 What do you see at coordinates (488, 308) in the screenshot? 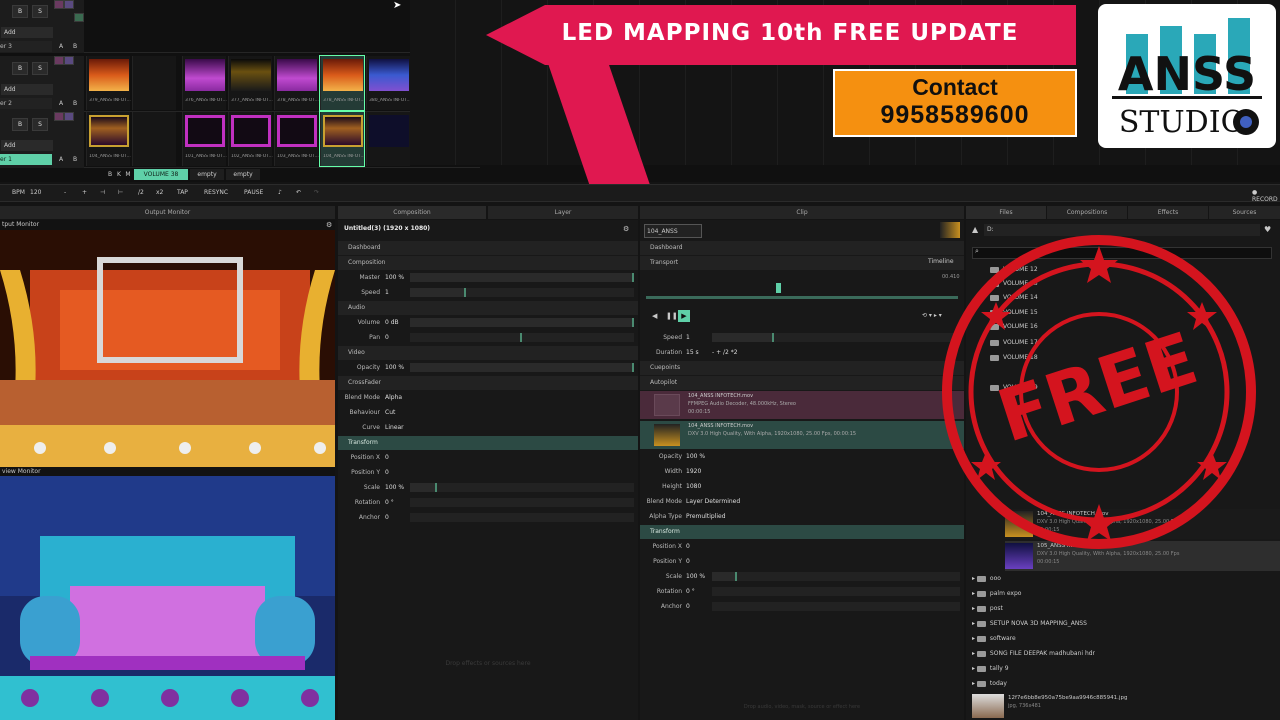
I see `section-audio: Audio` at bounding box center [488, 308].